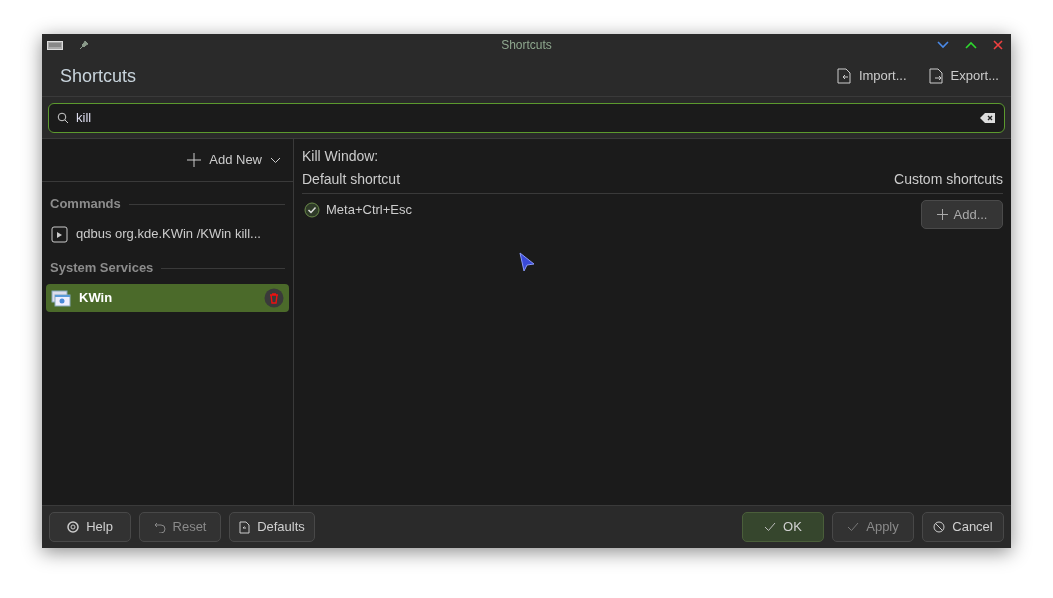 The height and width of the screenshot is (598, 1053). What do you see at coordinates (272, 527) in the screenshot?
I see `defaults-button: Defaults` at bounding box center [272, 527].